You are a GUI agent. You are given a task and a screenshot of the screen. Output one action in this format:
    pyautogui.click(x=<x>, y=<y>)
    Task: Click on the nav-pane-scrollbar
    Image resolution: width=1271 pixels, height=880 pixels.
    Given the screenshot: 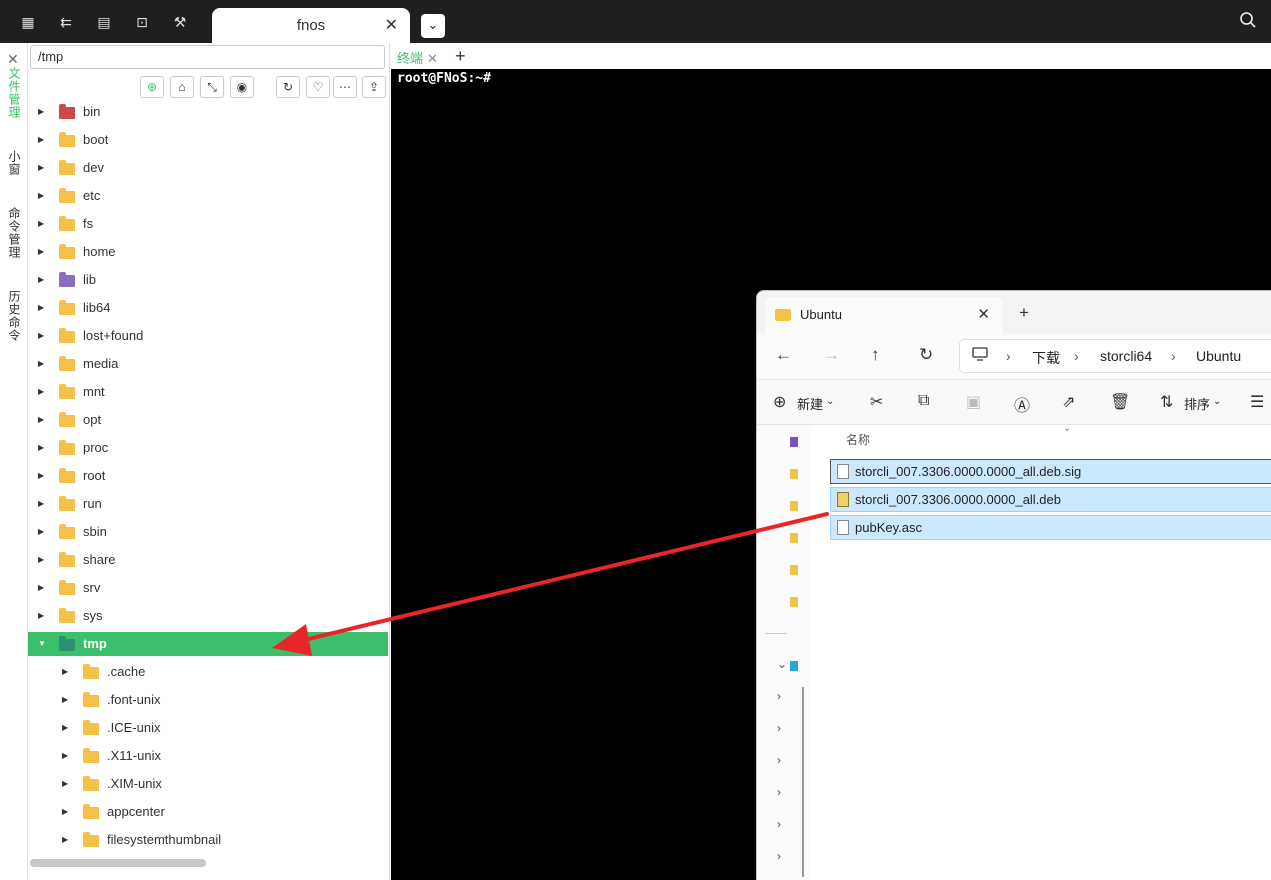 What is the action you would take?
    pyautogui.click(x=803, y=782)
    